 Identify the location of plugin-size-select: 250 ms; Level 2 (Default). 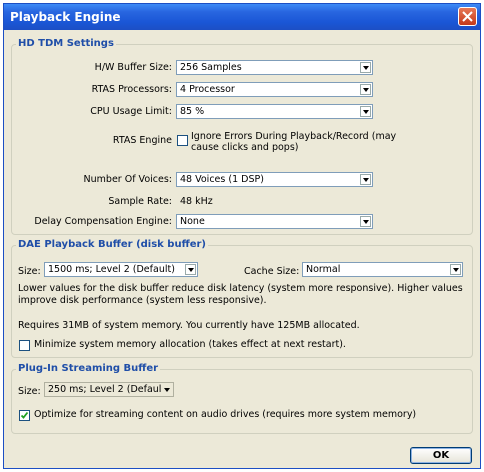
(109, 389).